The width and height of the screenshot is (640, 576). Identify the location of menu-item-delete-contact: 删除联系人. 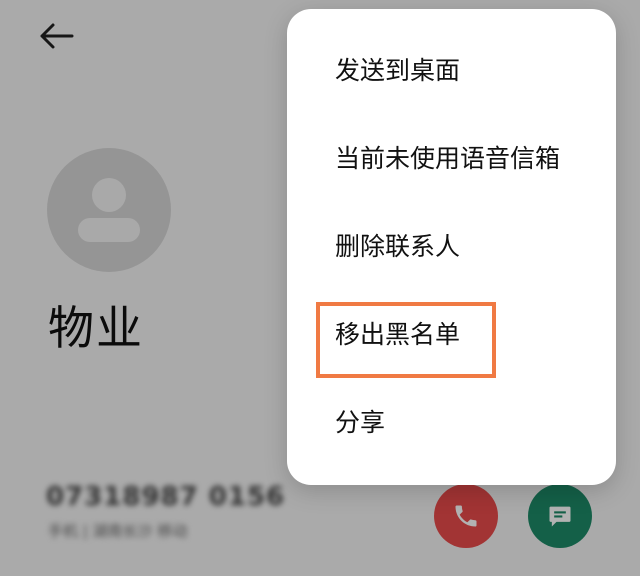
(451, 247).